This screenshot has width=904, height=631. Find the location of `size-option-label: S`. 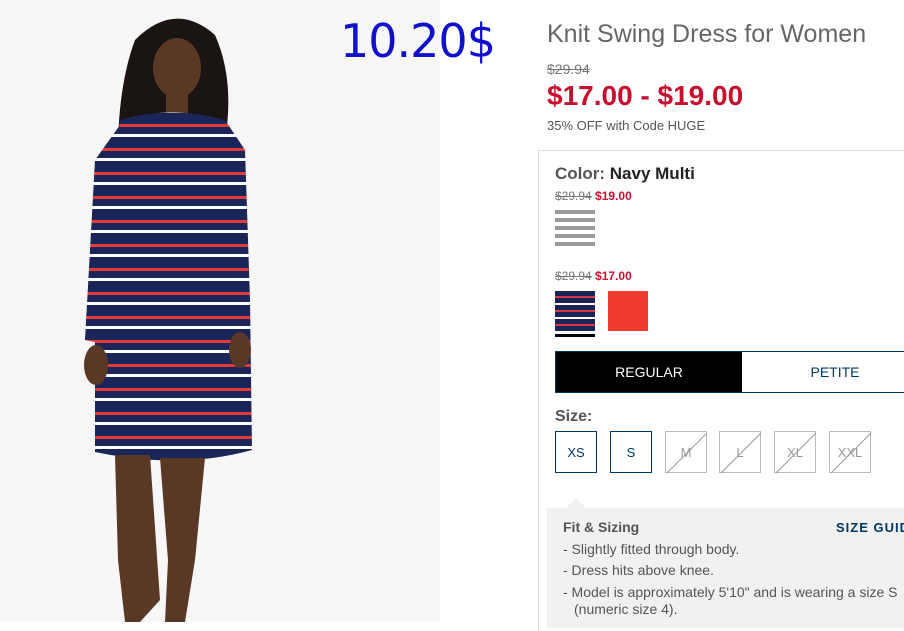

size-option-label: S is located at coordinates (631, 452).